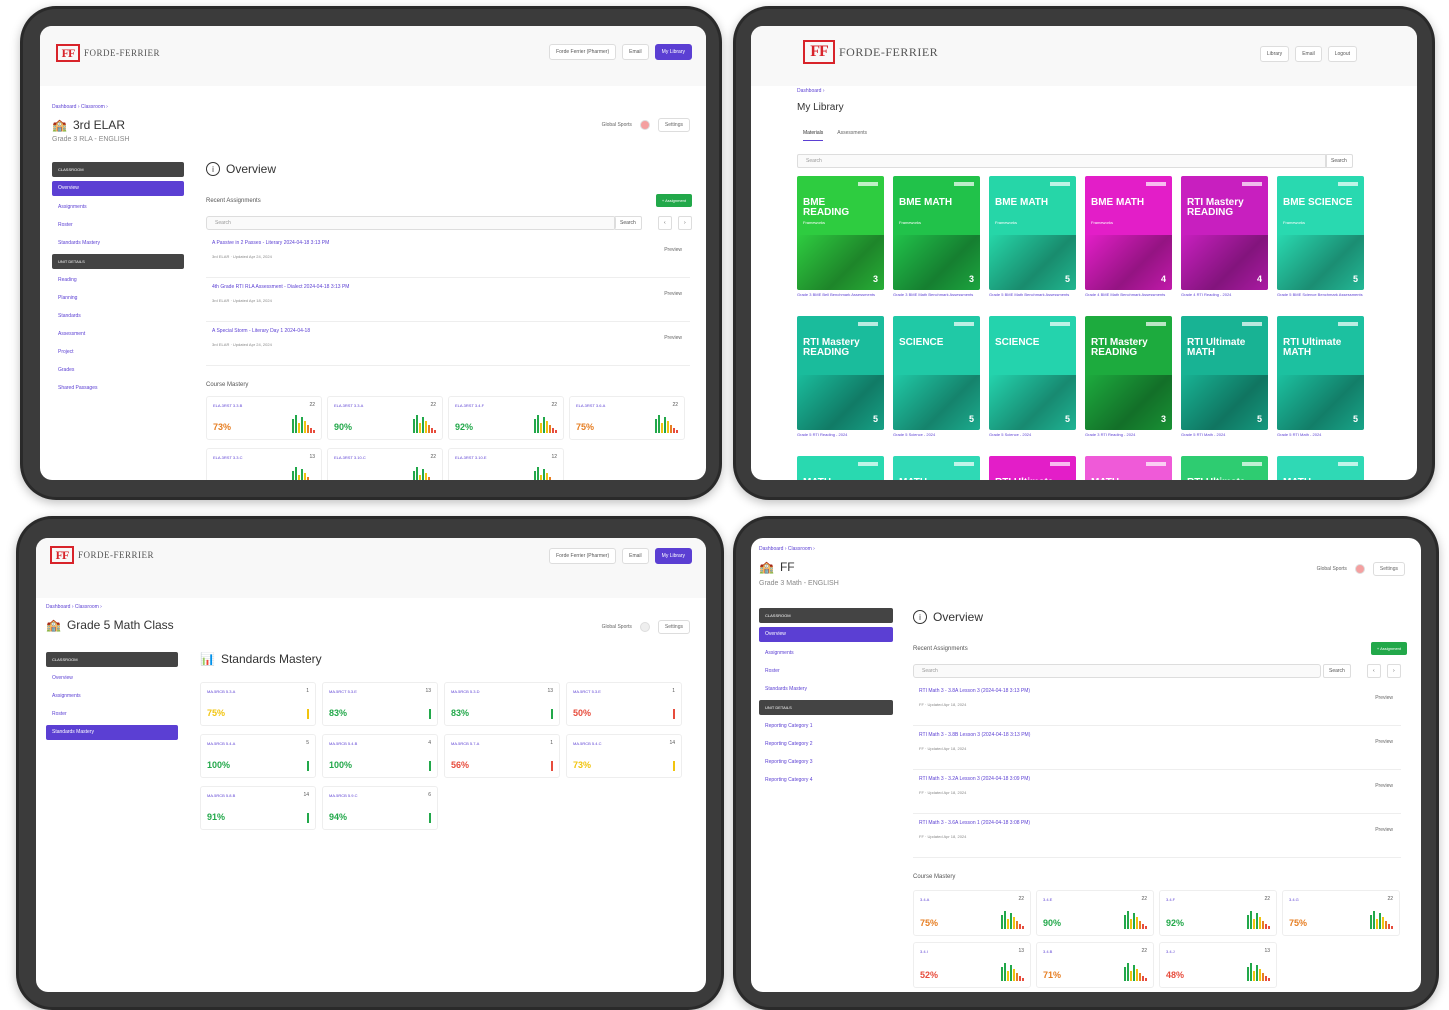  I want to click on book-cover: SCIENCE 5, so click(936, 373).